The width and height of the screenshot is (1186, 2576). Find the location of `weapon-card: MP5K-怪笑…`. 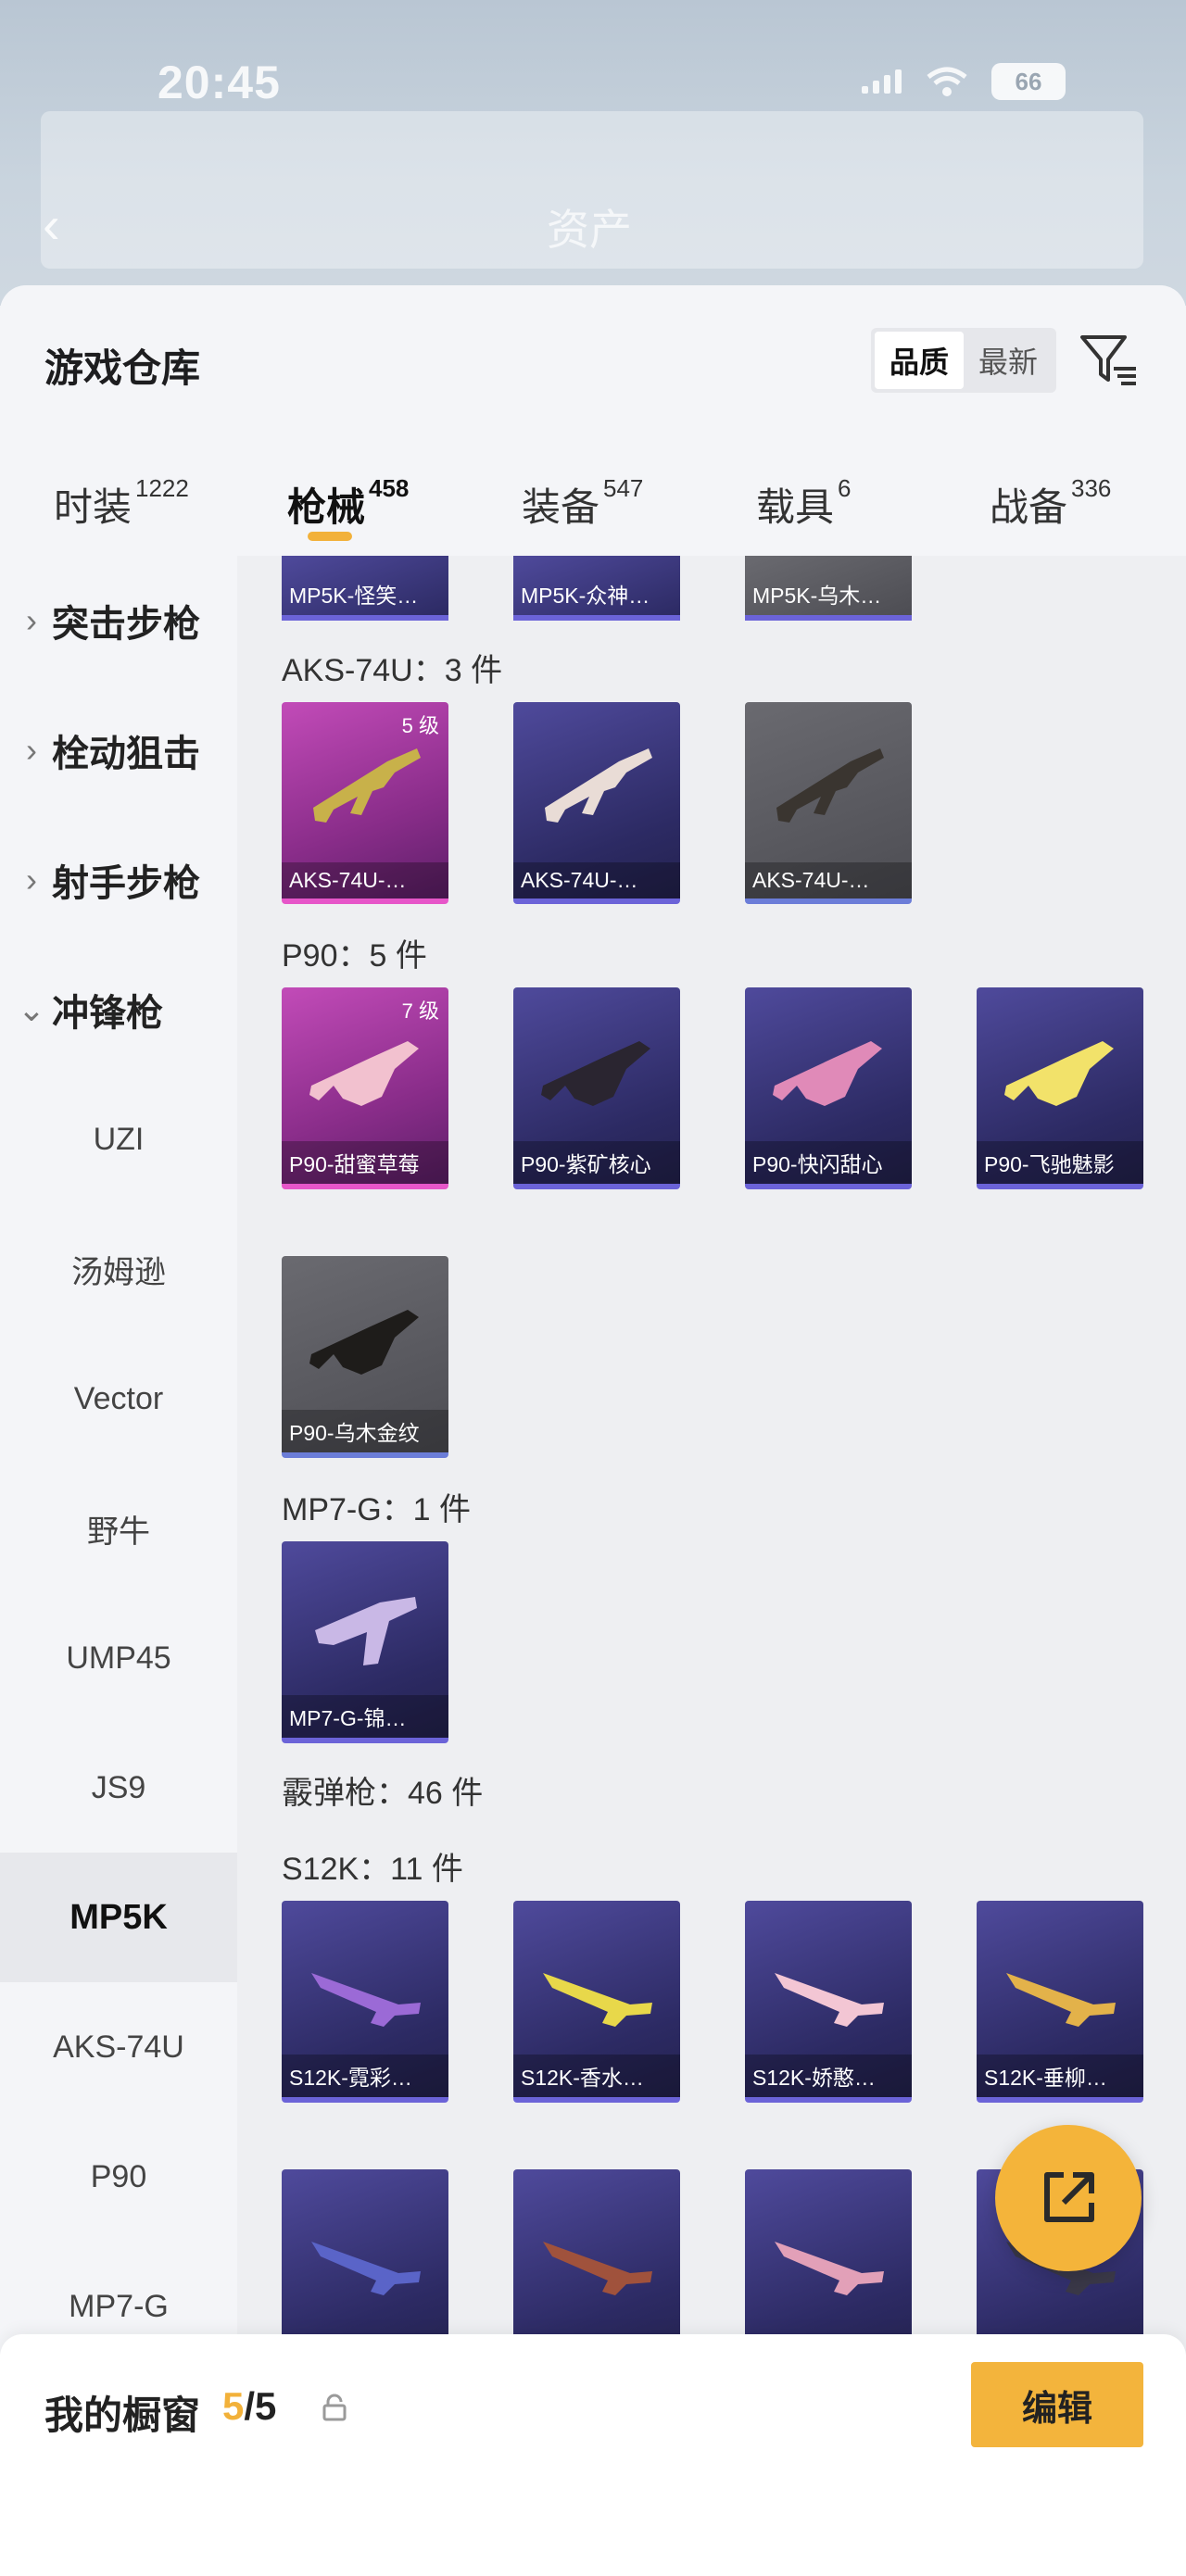

weapon-card: MP5K-怪笑… is located at coordinates (365, 588).